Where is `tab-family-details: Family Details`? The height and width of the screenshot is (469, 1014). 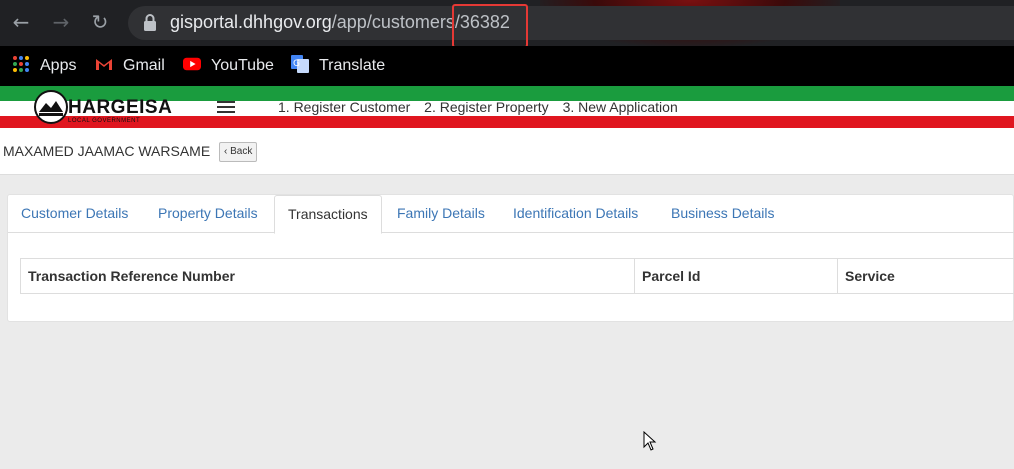
tab-family-details: Family Details is located at coordinates (441, 214).